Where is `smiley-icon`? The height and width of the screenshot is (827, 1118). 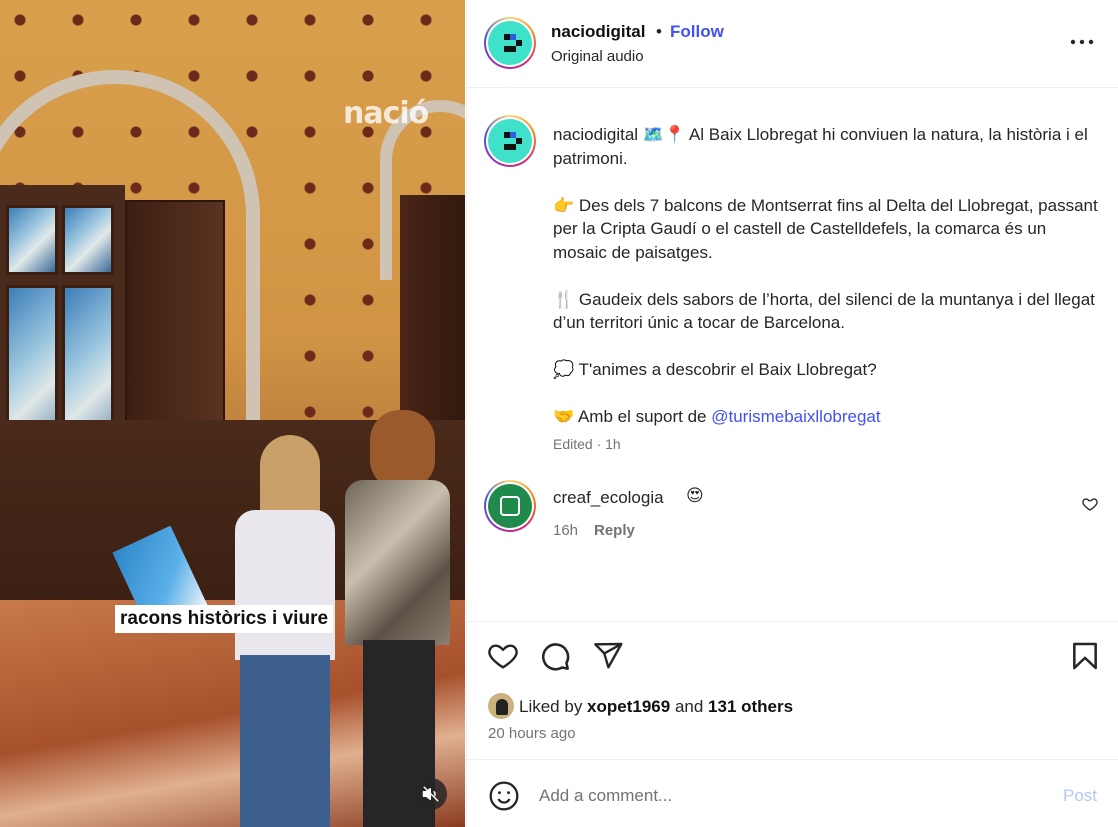 smiley-icon is located at coordinates (504, 796).